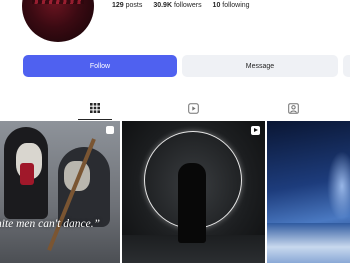  What do you see at coordinates (177, 5) in the screenshot?
I see `followers-stat: 30.9K followers` at bounding box center [177, 5].